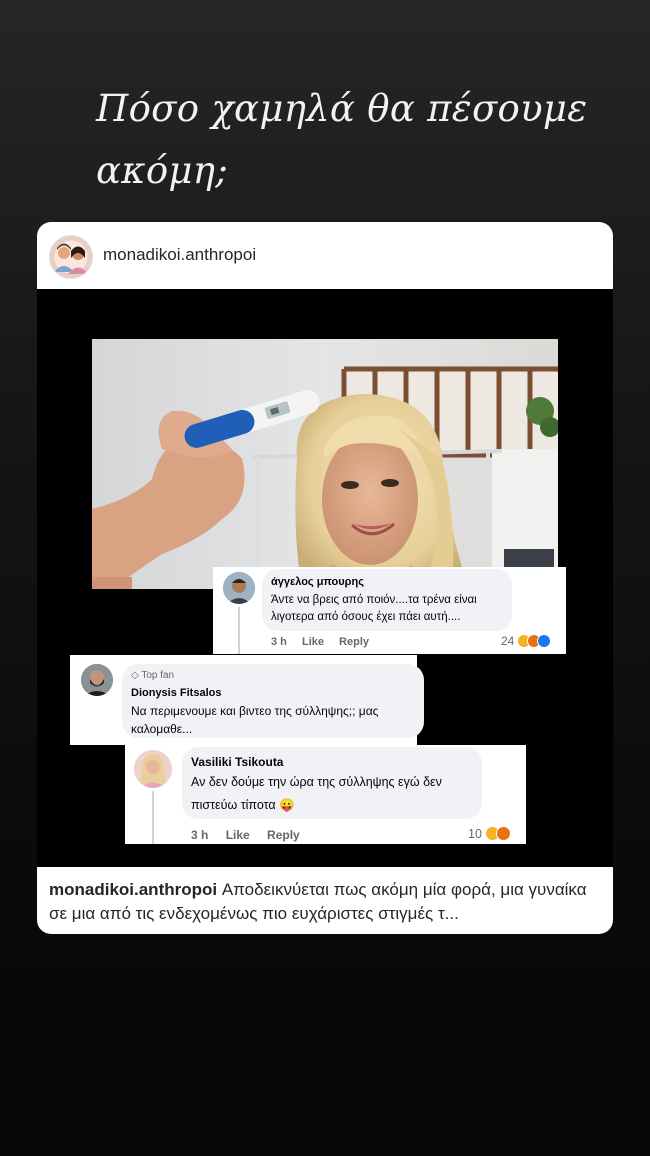 The width and height of the screenshot is (650, 1156). Describe the element at coordinates (179, 255) in the screenshot. I see `post-username: monadikoi.anthropoi` at that location.